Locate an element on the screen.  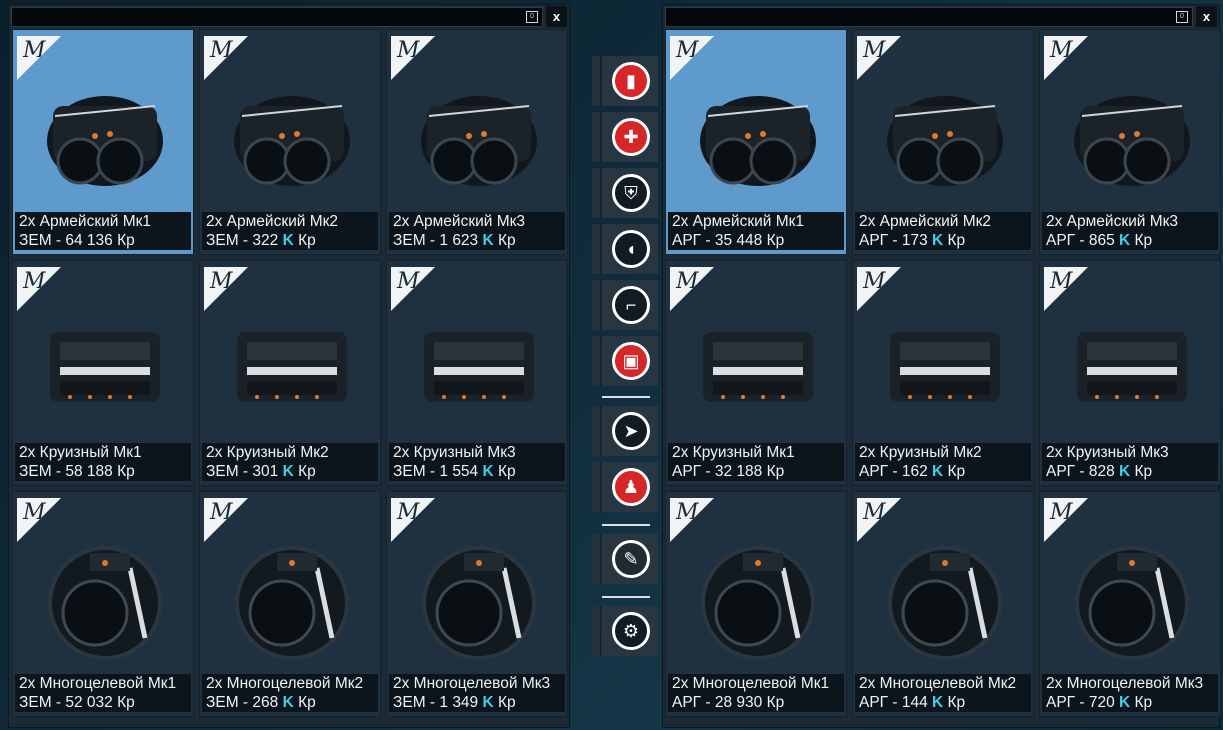
left-item-card: M 2x Круизный Мк1 ЗЕМ - 58 188 Кр is located at coordinates (103, 373).